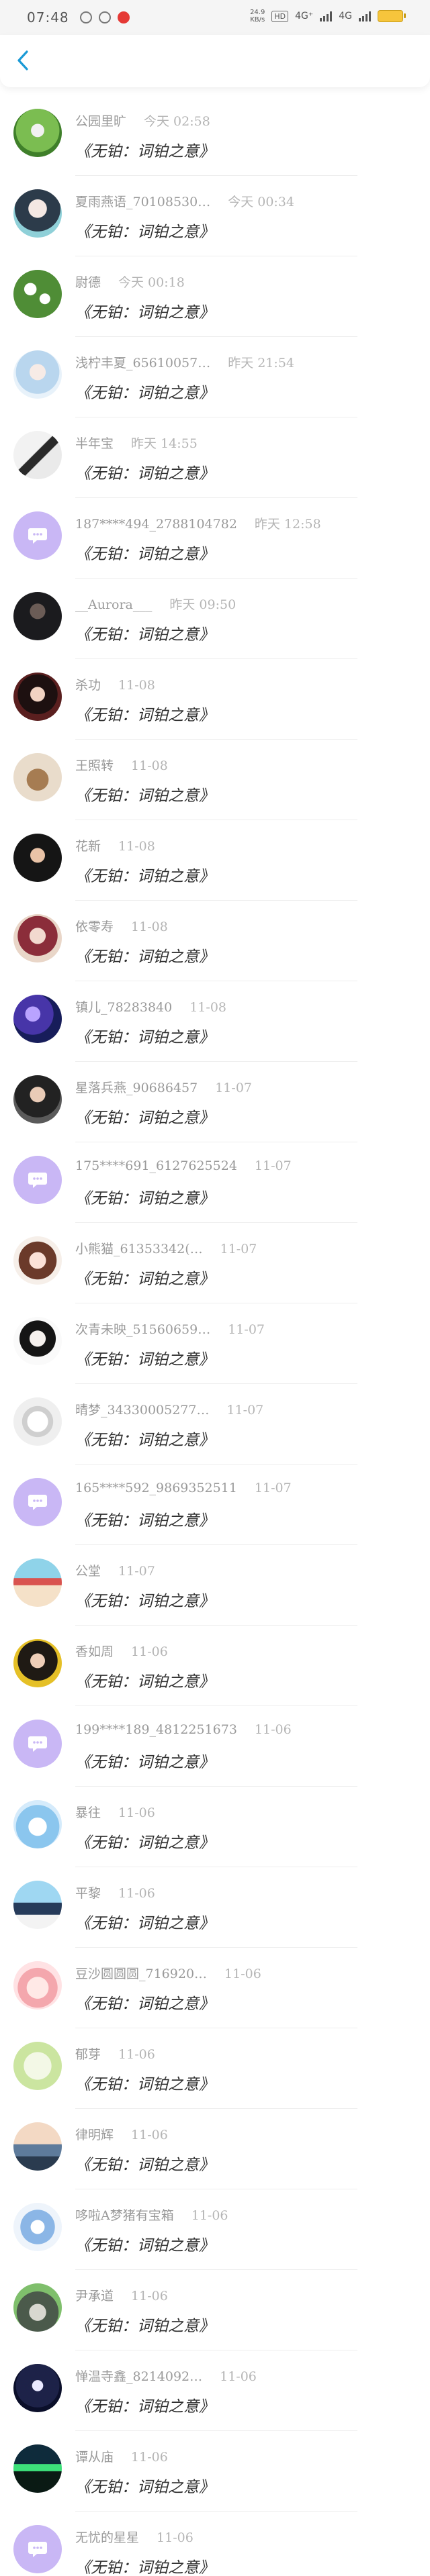 The width and height of the screenshot is (430, 2576). Describe the element at coordinates (215, 296) in the screenshot. I see `list-item: 尉德 今天 00:18 《无铂：词铂之意》` at that location.